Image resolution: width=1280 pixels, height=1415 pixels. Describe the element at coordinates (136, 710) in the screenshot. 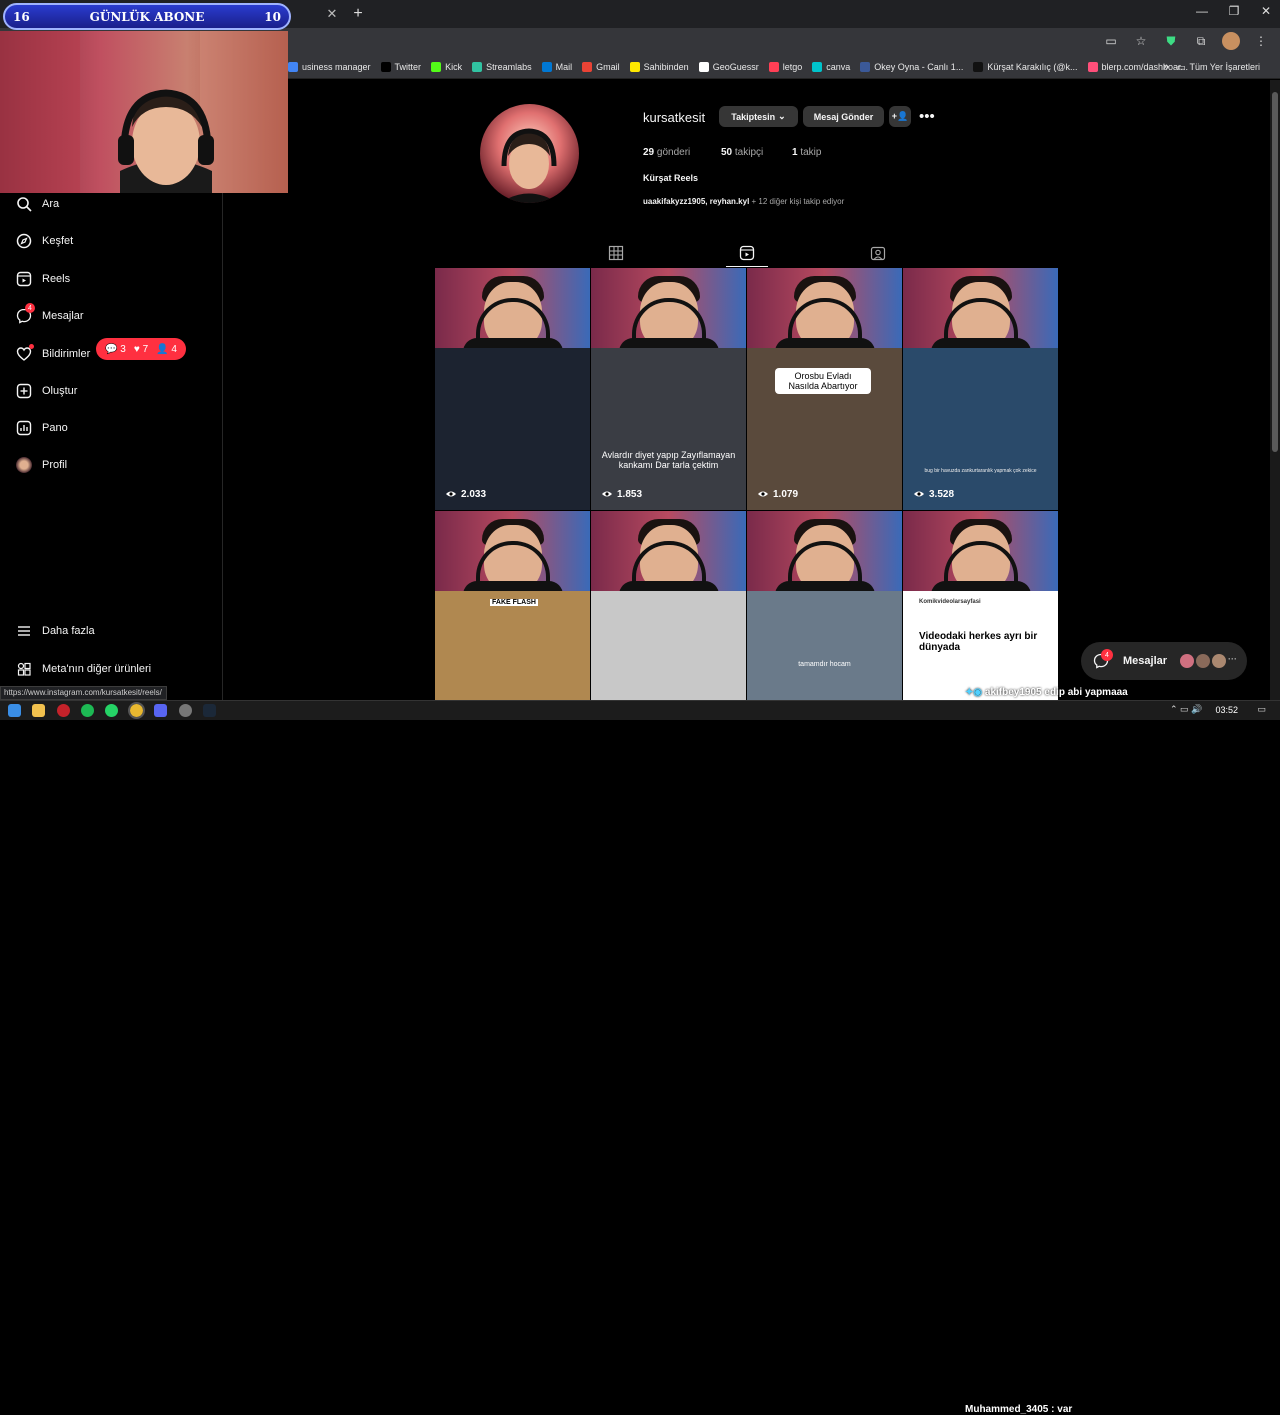

I see `chrome-icon` at that location.